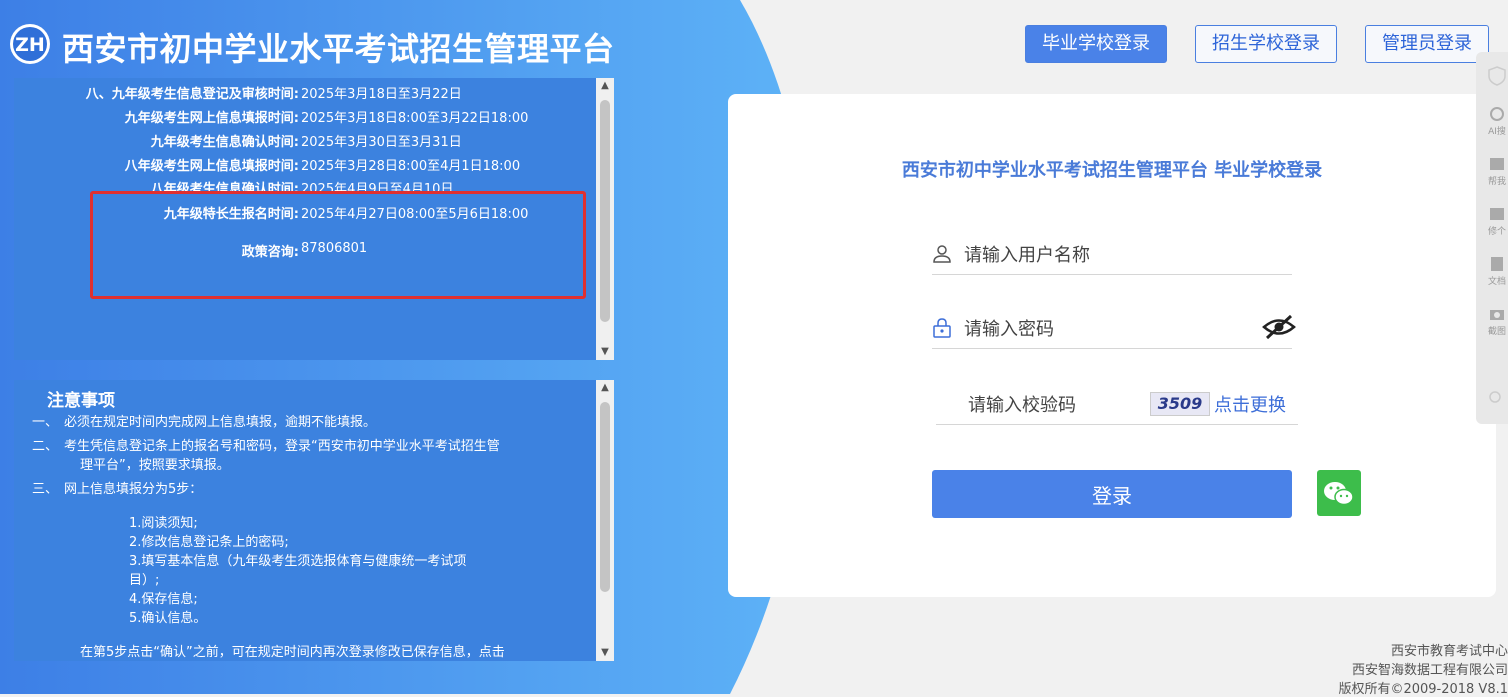 The height and width of the screenshot is (697, 1508). What do you see at coordinates (1497, 132) in the screenshot?
I see `side-tool-label: AI搜` at bounding box center [1497, 132].